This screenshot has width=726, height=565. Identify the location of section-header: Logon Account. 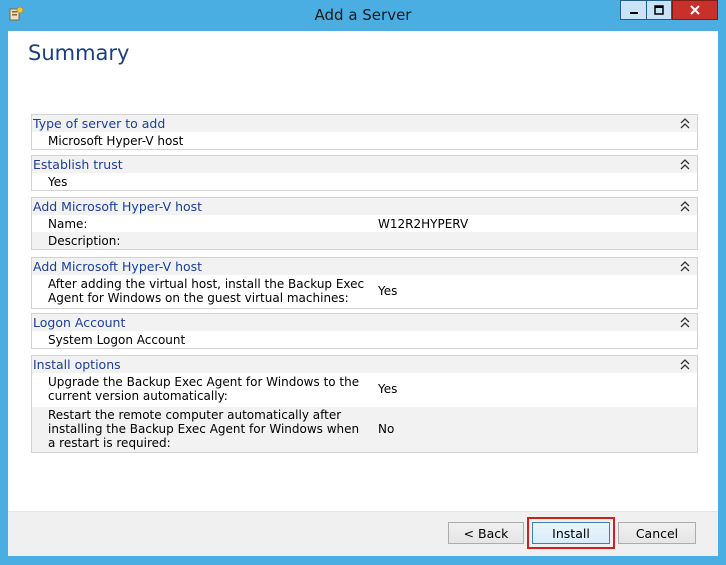
(364, 322).